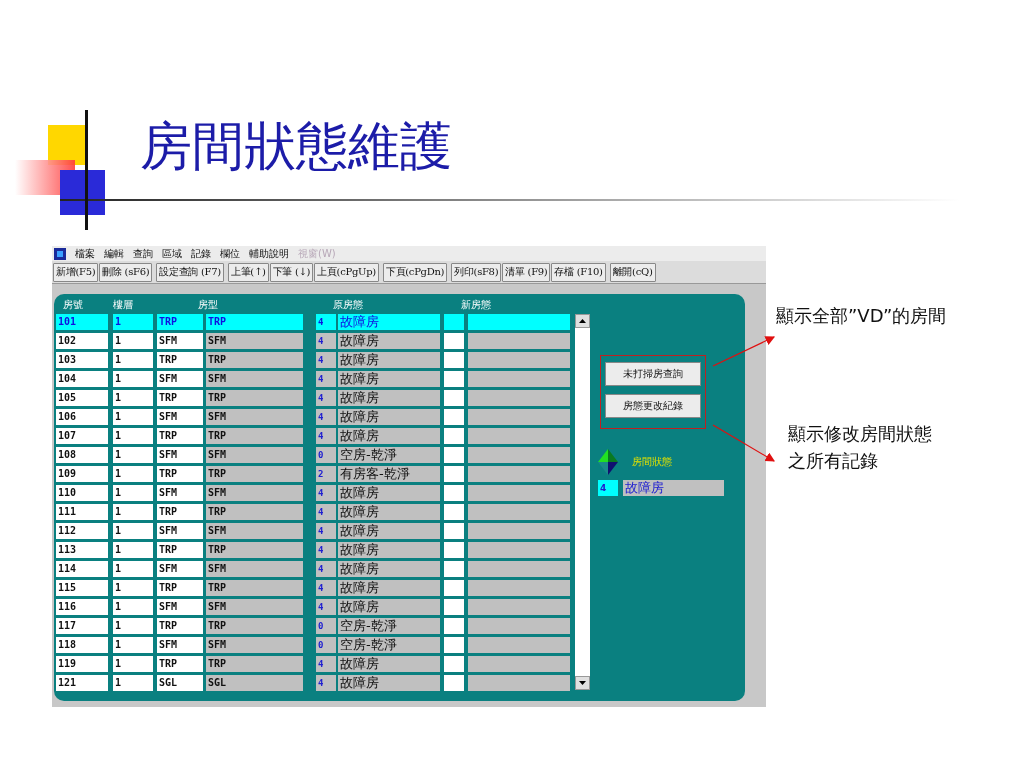 This screenshot has width=1024, height=768. I want to click on scroll-down-button, so click(582, 683).